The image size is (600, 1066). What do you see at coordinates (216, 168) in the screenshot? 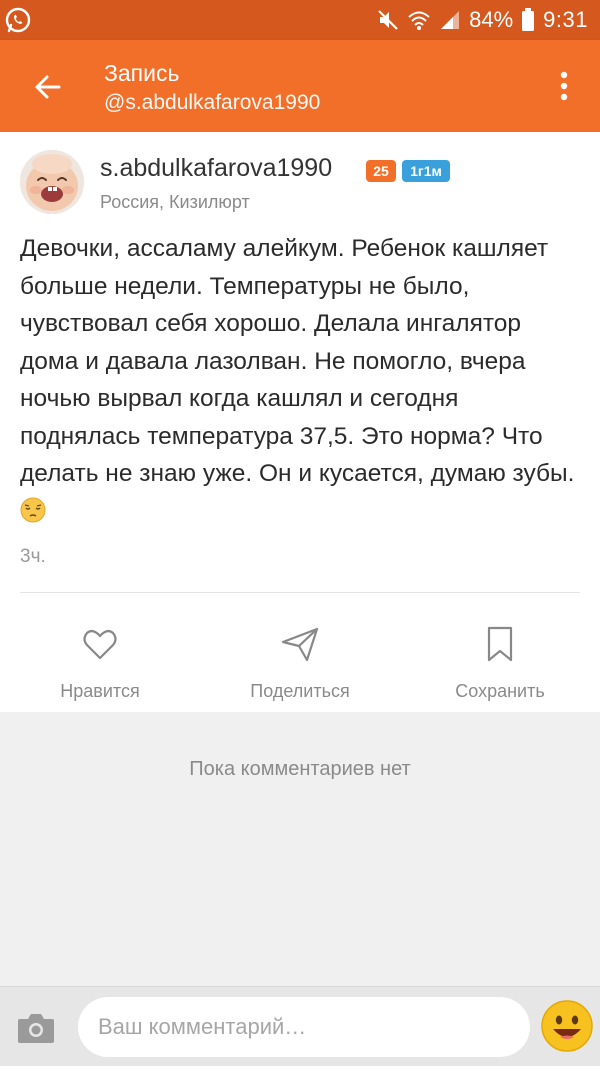
I see `author-name: s.abdulkafarova1990` at bounding box center [216, 168].